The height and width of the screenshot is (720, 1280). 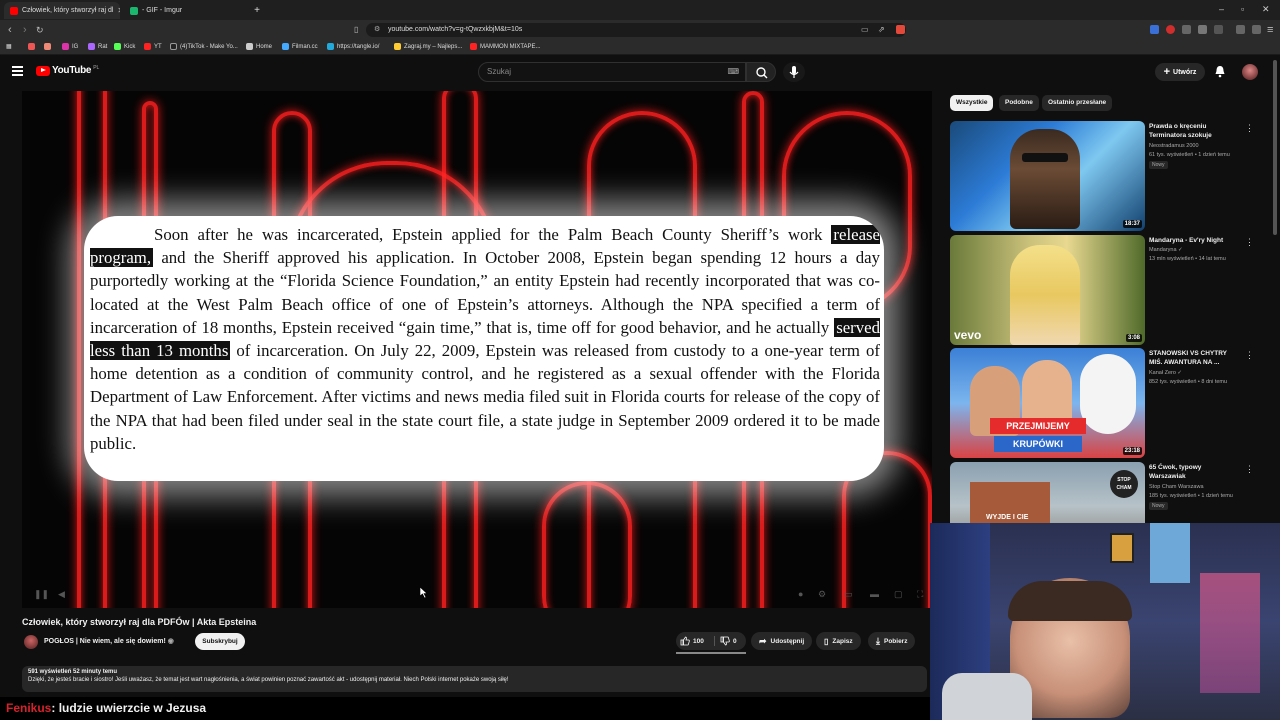 What do you see at coordinates (377, 30) in the screenshot?
I see `site-info-icon: ⚙` at bounding box center [377, 30].